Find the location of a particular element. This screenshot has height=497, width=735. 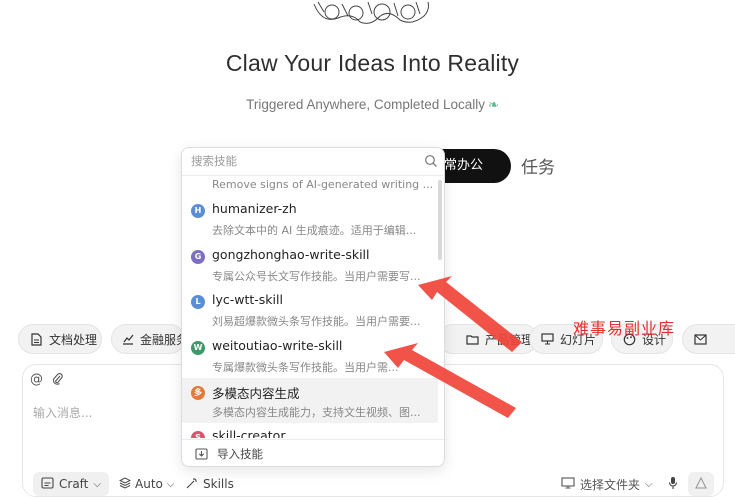

layers-icon is located at coordinates (125, 484).